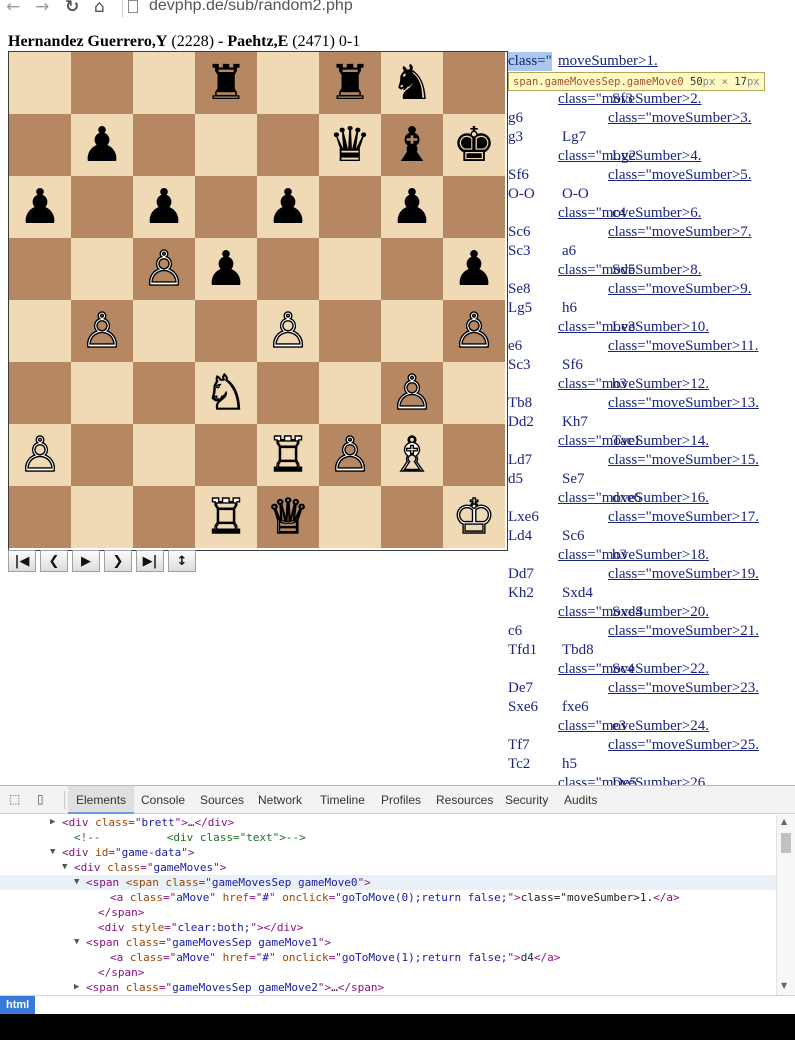 Image resolution: width=795 pixels, height=1040 pixels. Describe the element at coordinates (226, 455) in the screenshot. I see `square-d2` at that location.